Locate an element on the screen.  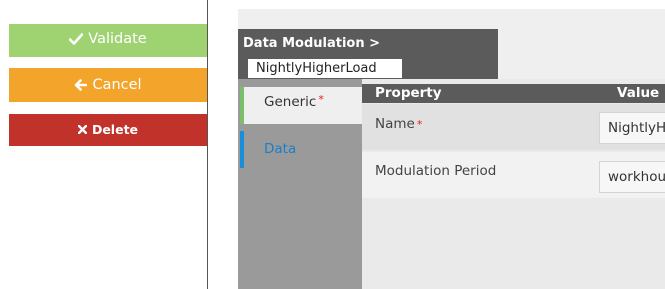
property-label: Name * is located at coordinates (398, 124).